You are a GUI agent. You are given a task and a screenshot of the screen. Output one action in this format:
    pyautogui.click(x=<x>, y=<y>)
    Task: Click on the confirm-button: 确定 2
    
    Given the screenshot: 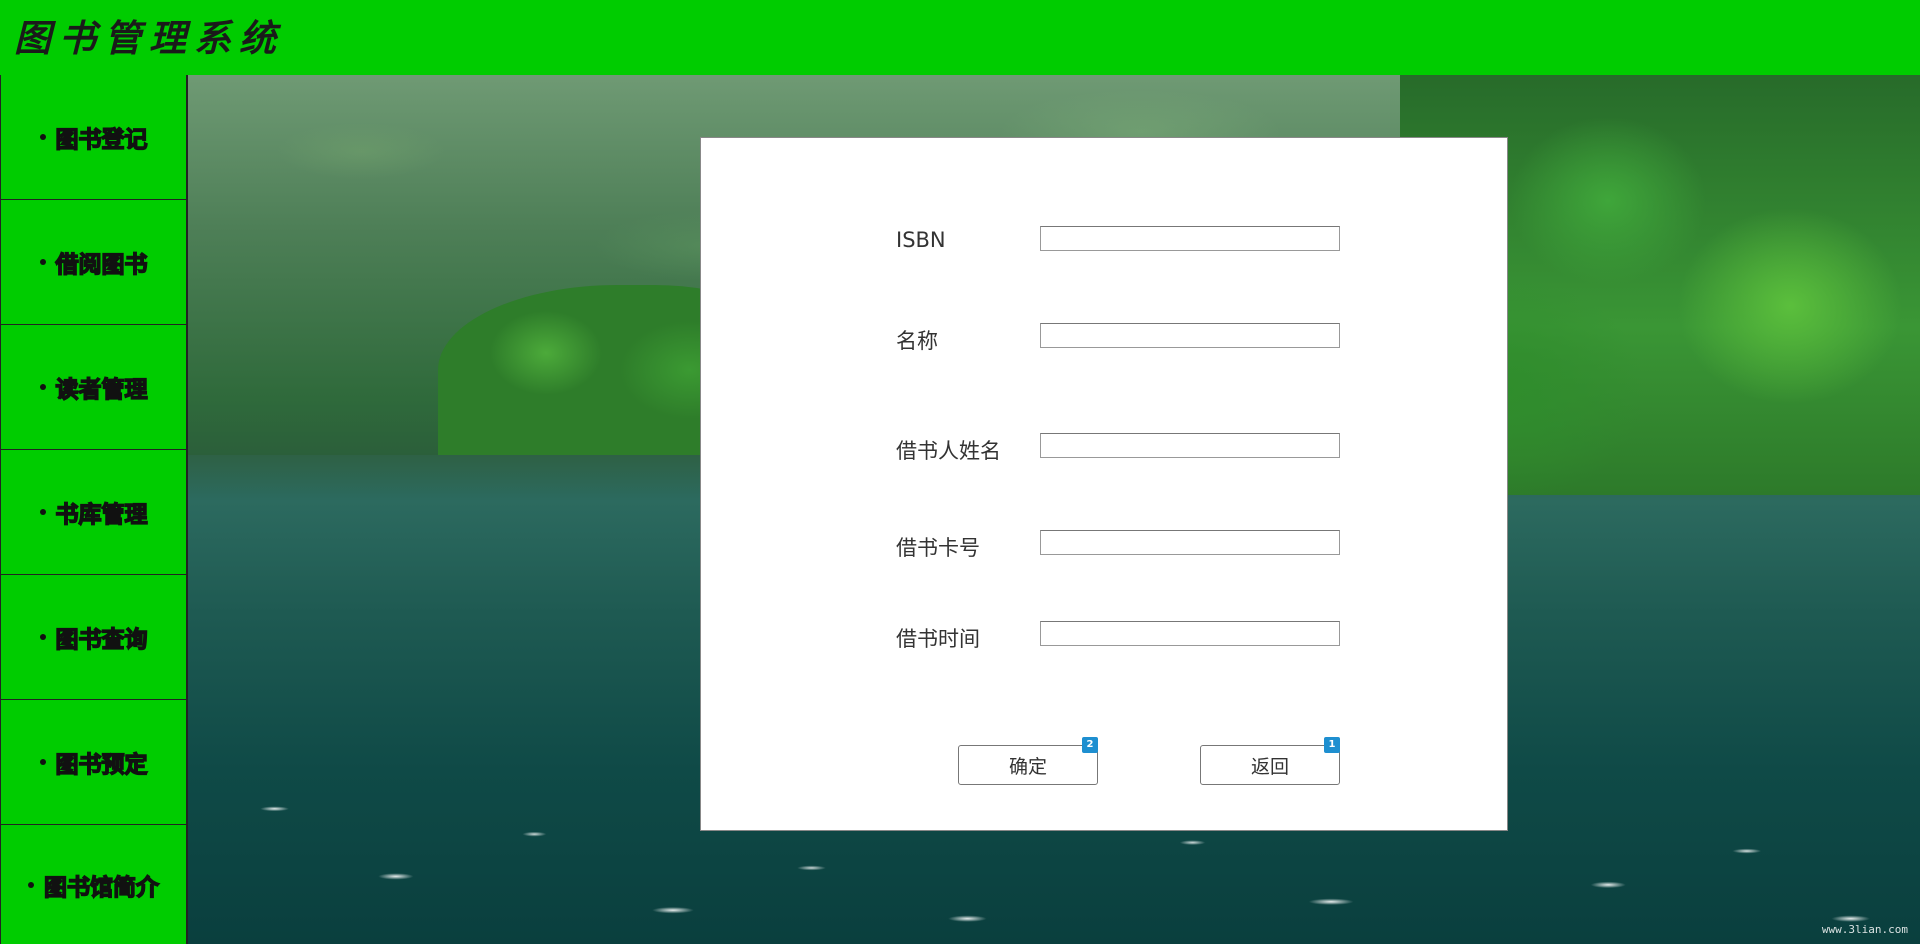 What is the action you would take?
    pyautogui.click(x=1028, y=761)
    